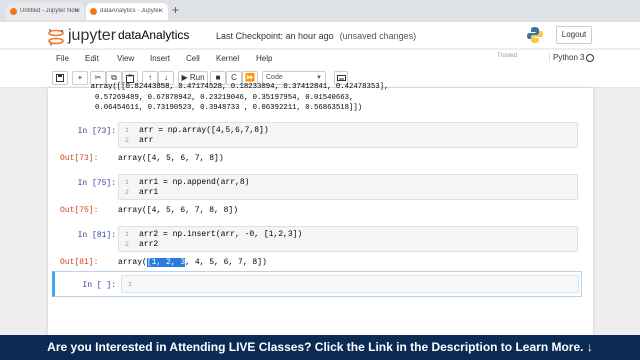 Image resolution: width=640 pixels, height=360 pixels. What do you see at coordinates (274, 77) in the screenshot?
I see `cell-type-value: Code` at bounding box center [274, 77].